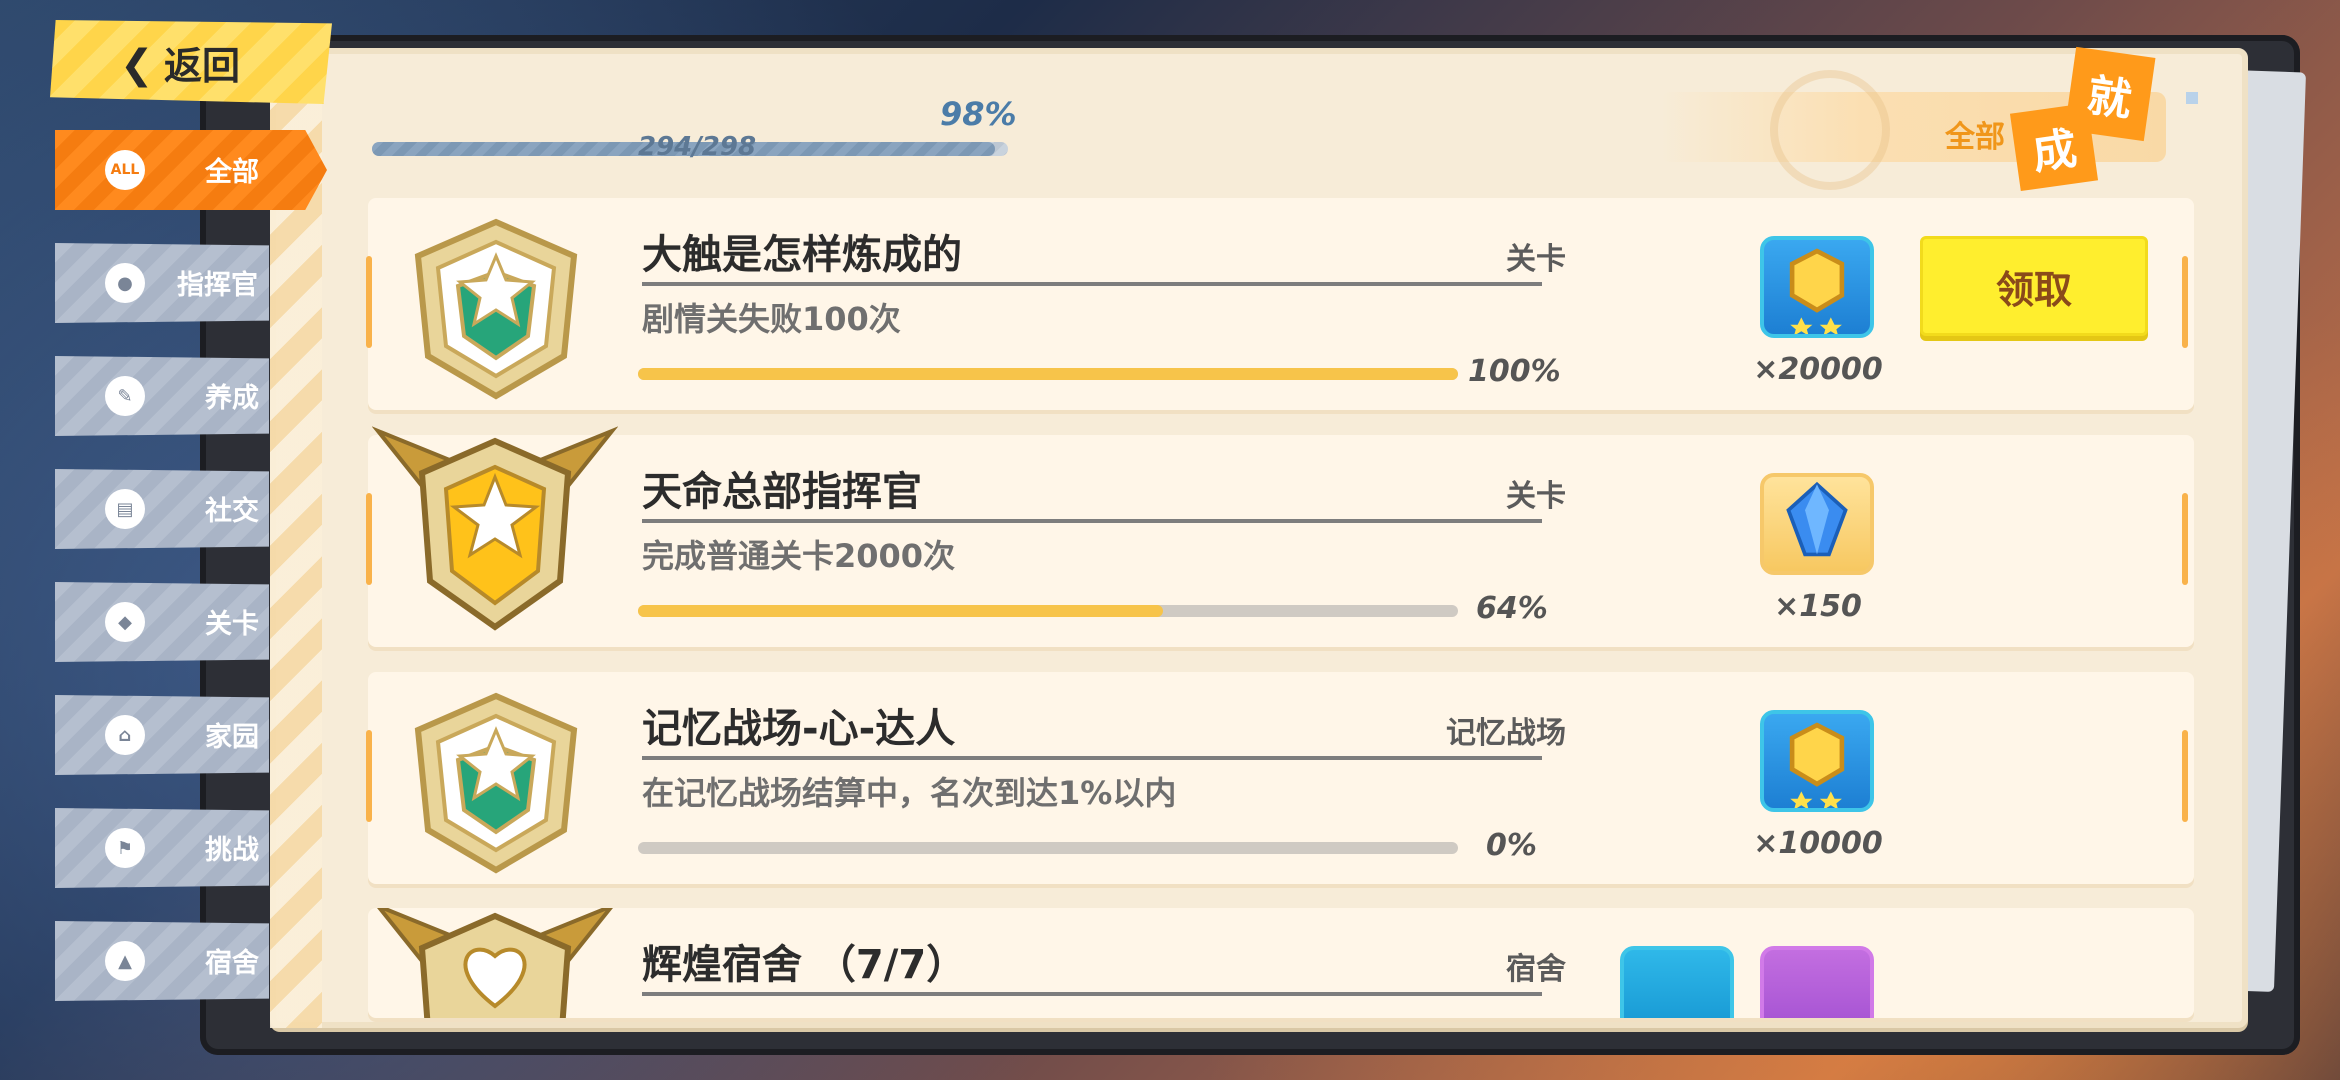  What do you see at coordinates (1830, 130) in the screenshot?
I see `emblem-watermark-icon` at bounding box center [1830, 130].